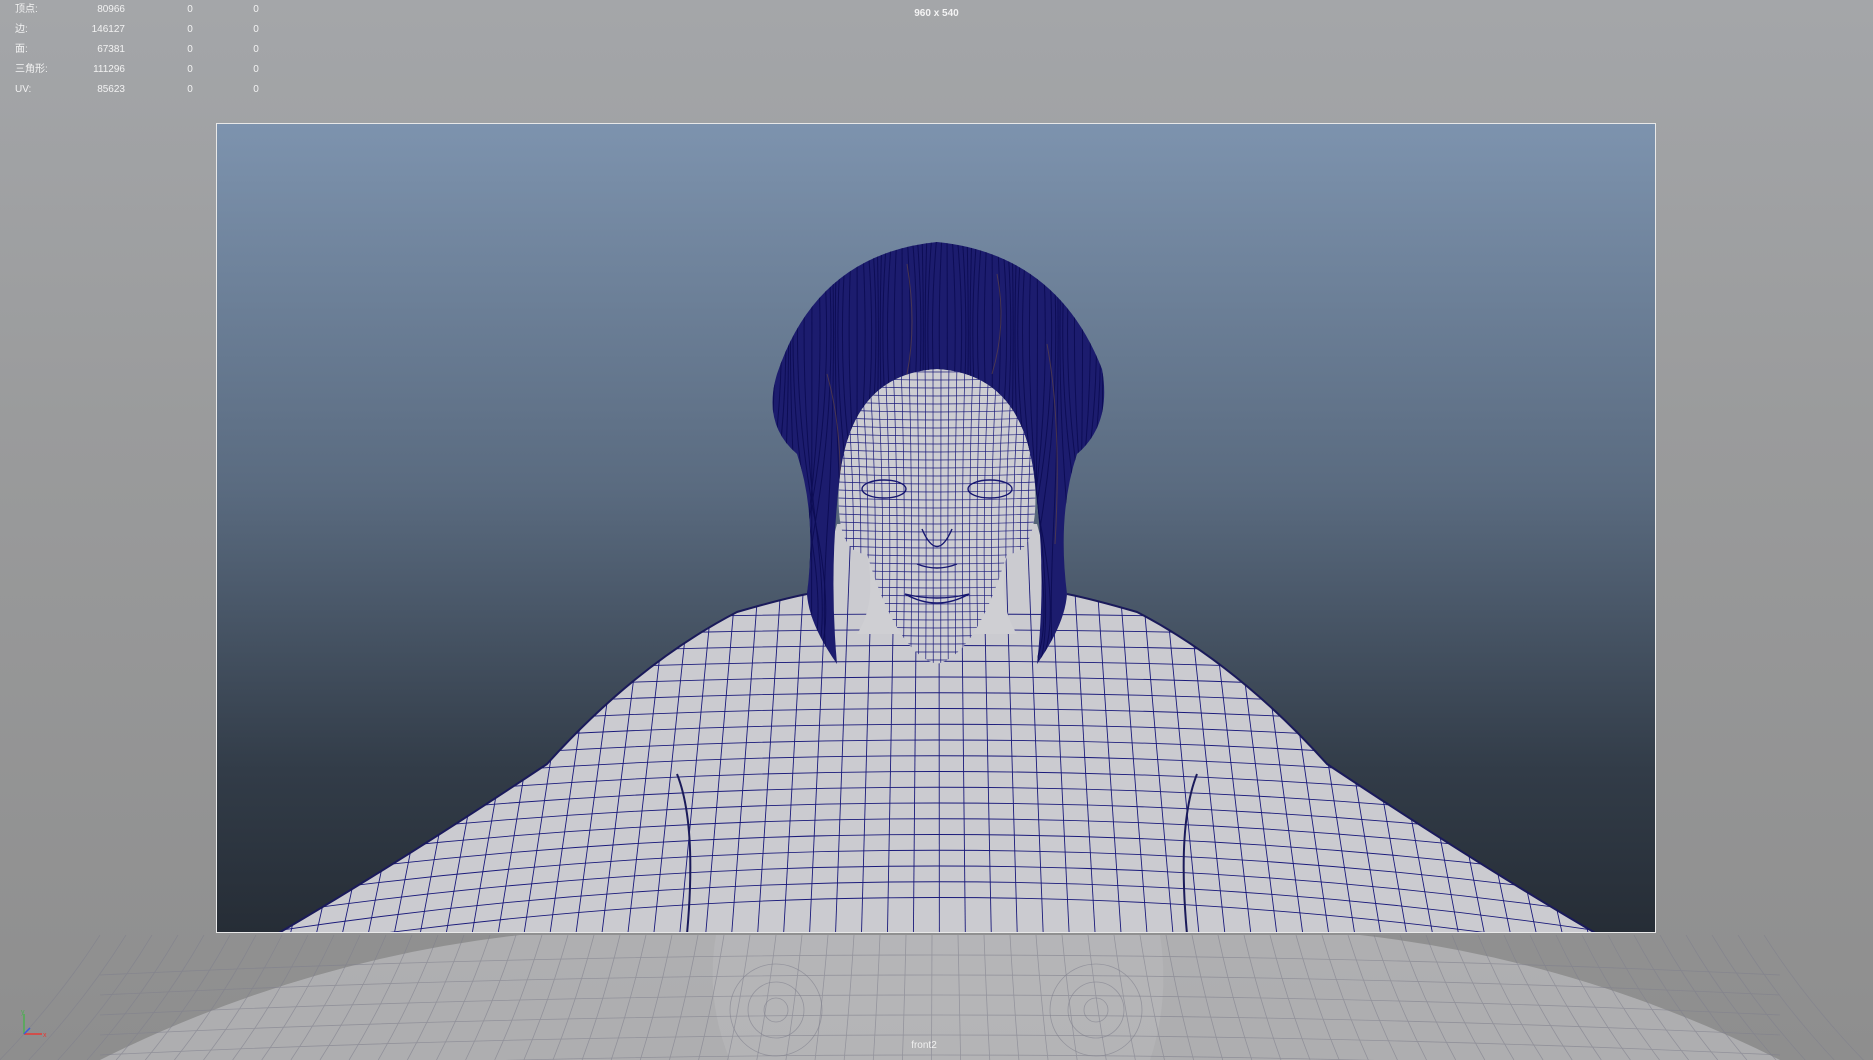 Image resolution: width=1873 pixels, height=1060 pixels. Describe the element at coordinates (23, 1013) in the screenshot. I see `svg-text: y` at that location.